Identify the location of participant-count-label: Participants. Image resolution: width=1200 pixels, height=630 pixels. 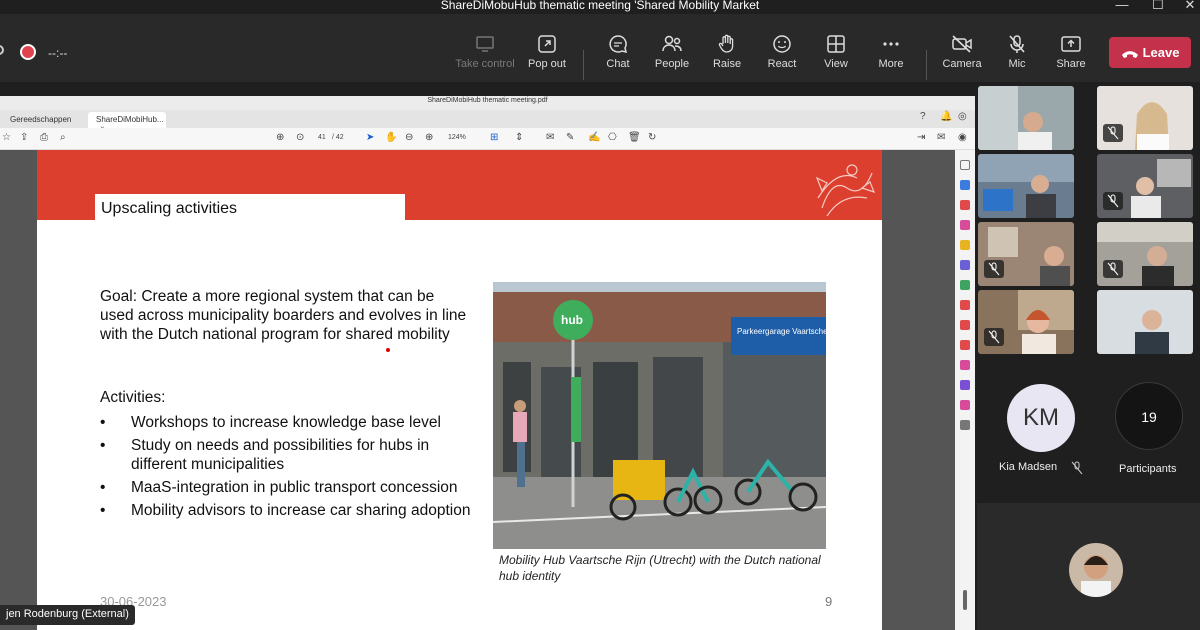
(1148, 469).